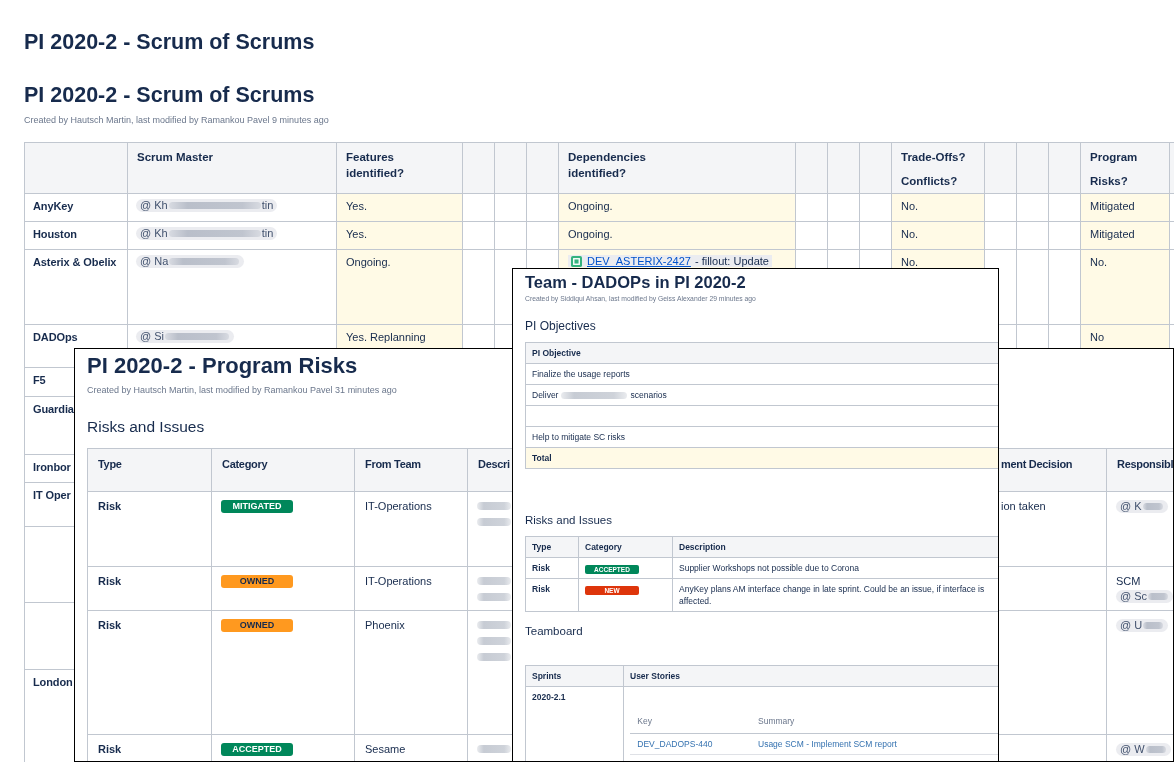 This screenshot has height=762, width=1174. What do you see at coordinates (690, 721) in the screenshot?
I see `column-header: Key` at bounding box center [690, 721].